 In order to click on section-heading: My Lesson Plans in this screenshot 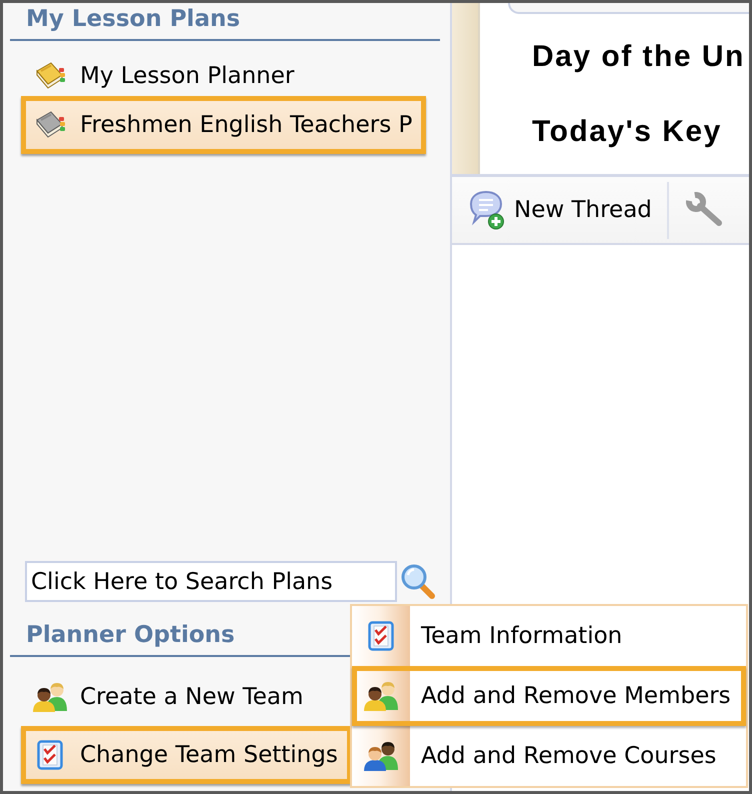, I will do `click(133, 19)`.